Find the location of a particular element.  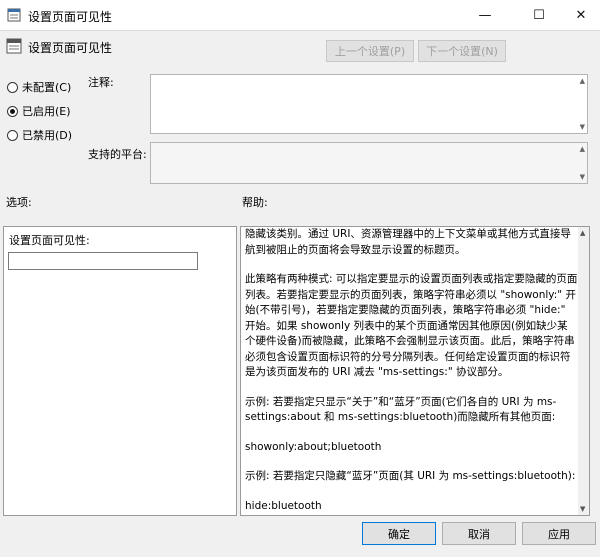

maximize-icon: ☐ is located at coordinates (539, 15).